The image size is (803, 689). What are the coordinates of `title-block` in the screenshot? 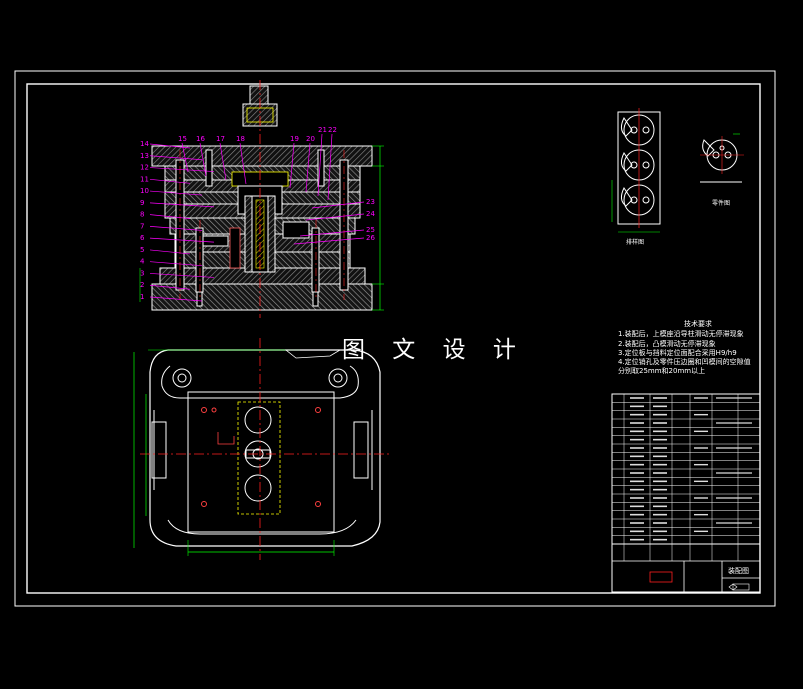 It's located at (686, 493).